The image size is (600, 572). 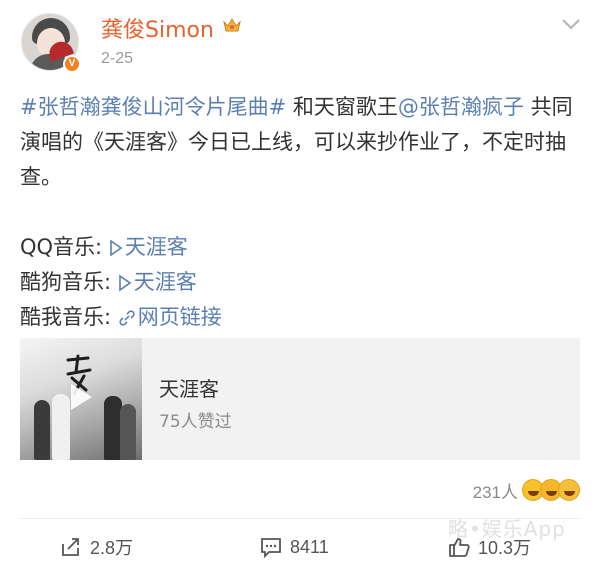 I want to click on like-button: 10.3万, so click(x=489, y=547).